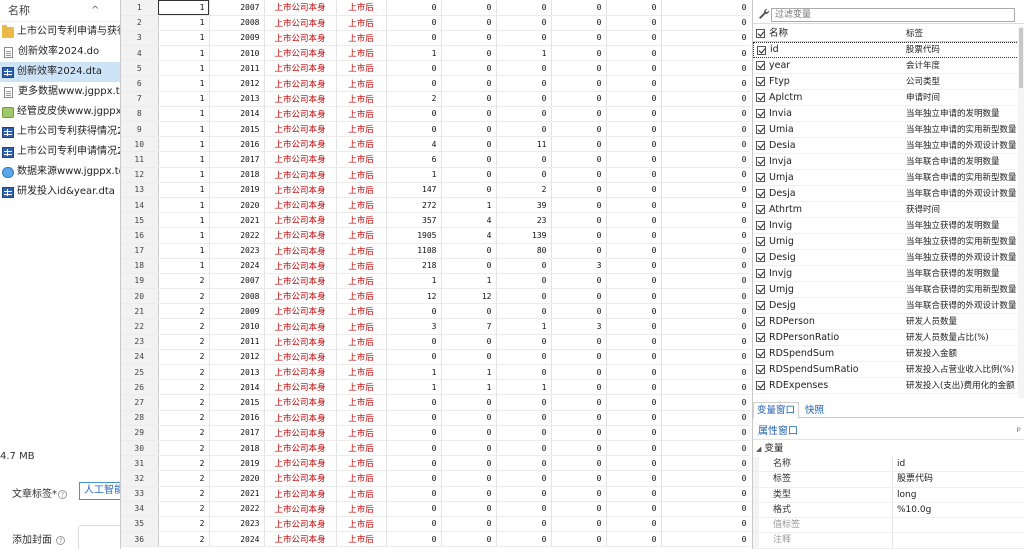 The height and width of the screenshot is (549, 1024). Describe the element at coordinates (888, 50) in the screenshot. I see `variable-row: id 股票代码` at that location.